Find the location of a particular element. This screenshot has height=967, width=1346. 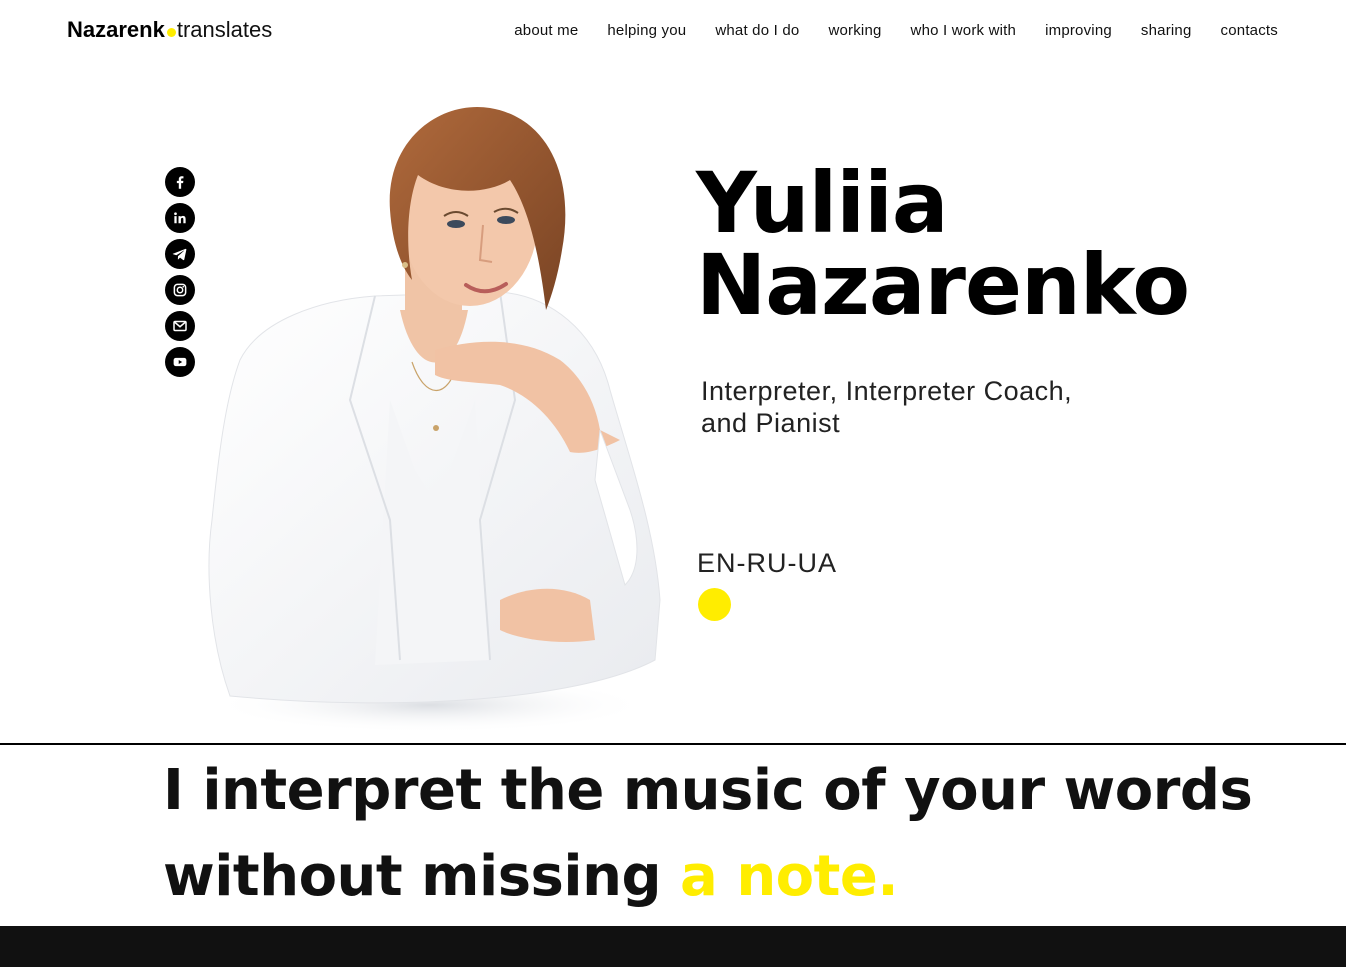

hero-name: Yuliia Nazarenko is located at coordinates (943, 244).